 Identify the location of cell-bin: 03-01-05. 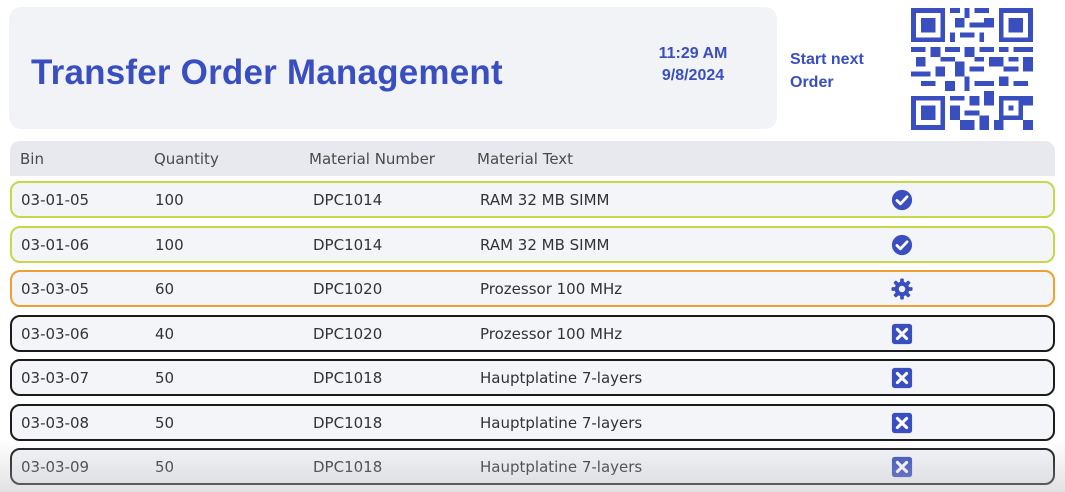
(55, 200).